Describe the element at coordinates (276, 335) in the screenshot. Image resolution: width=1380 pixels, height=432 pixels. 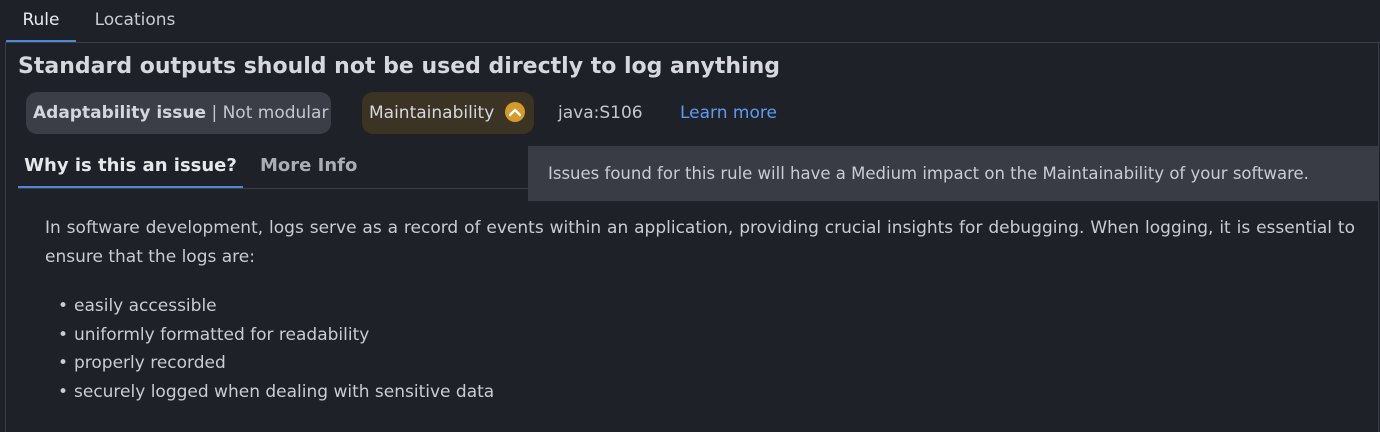
I see `list-item: • uniformly formatted for readability` at that location.